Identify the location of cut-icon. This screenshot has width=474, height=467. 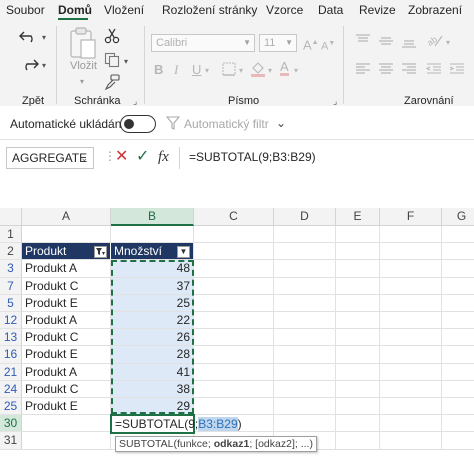
(112, 36).